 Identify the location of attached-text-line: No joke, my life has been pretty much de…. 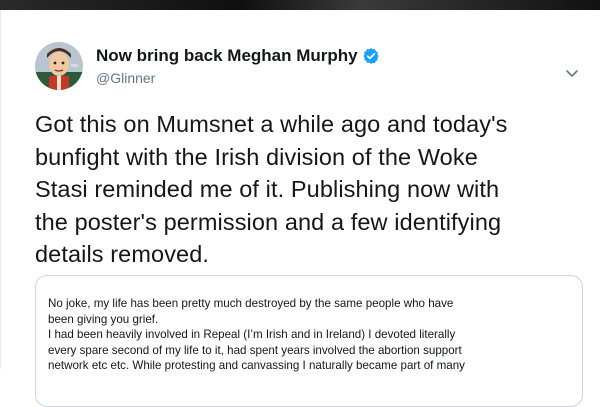
(251, 303).